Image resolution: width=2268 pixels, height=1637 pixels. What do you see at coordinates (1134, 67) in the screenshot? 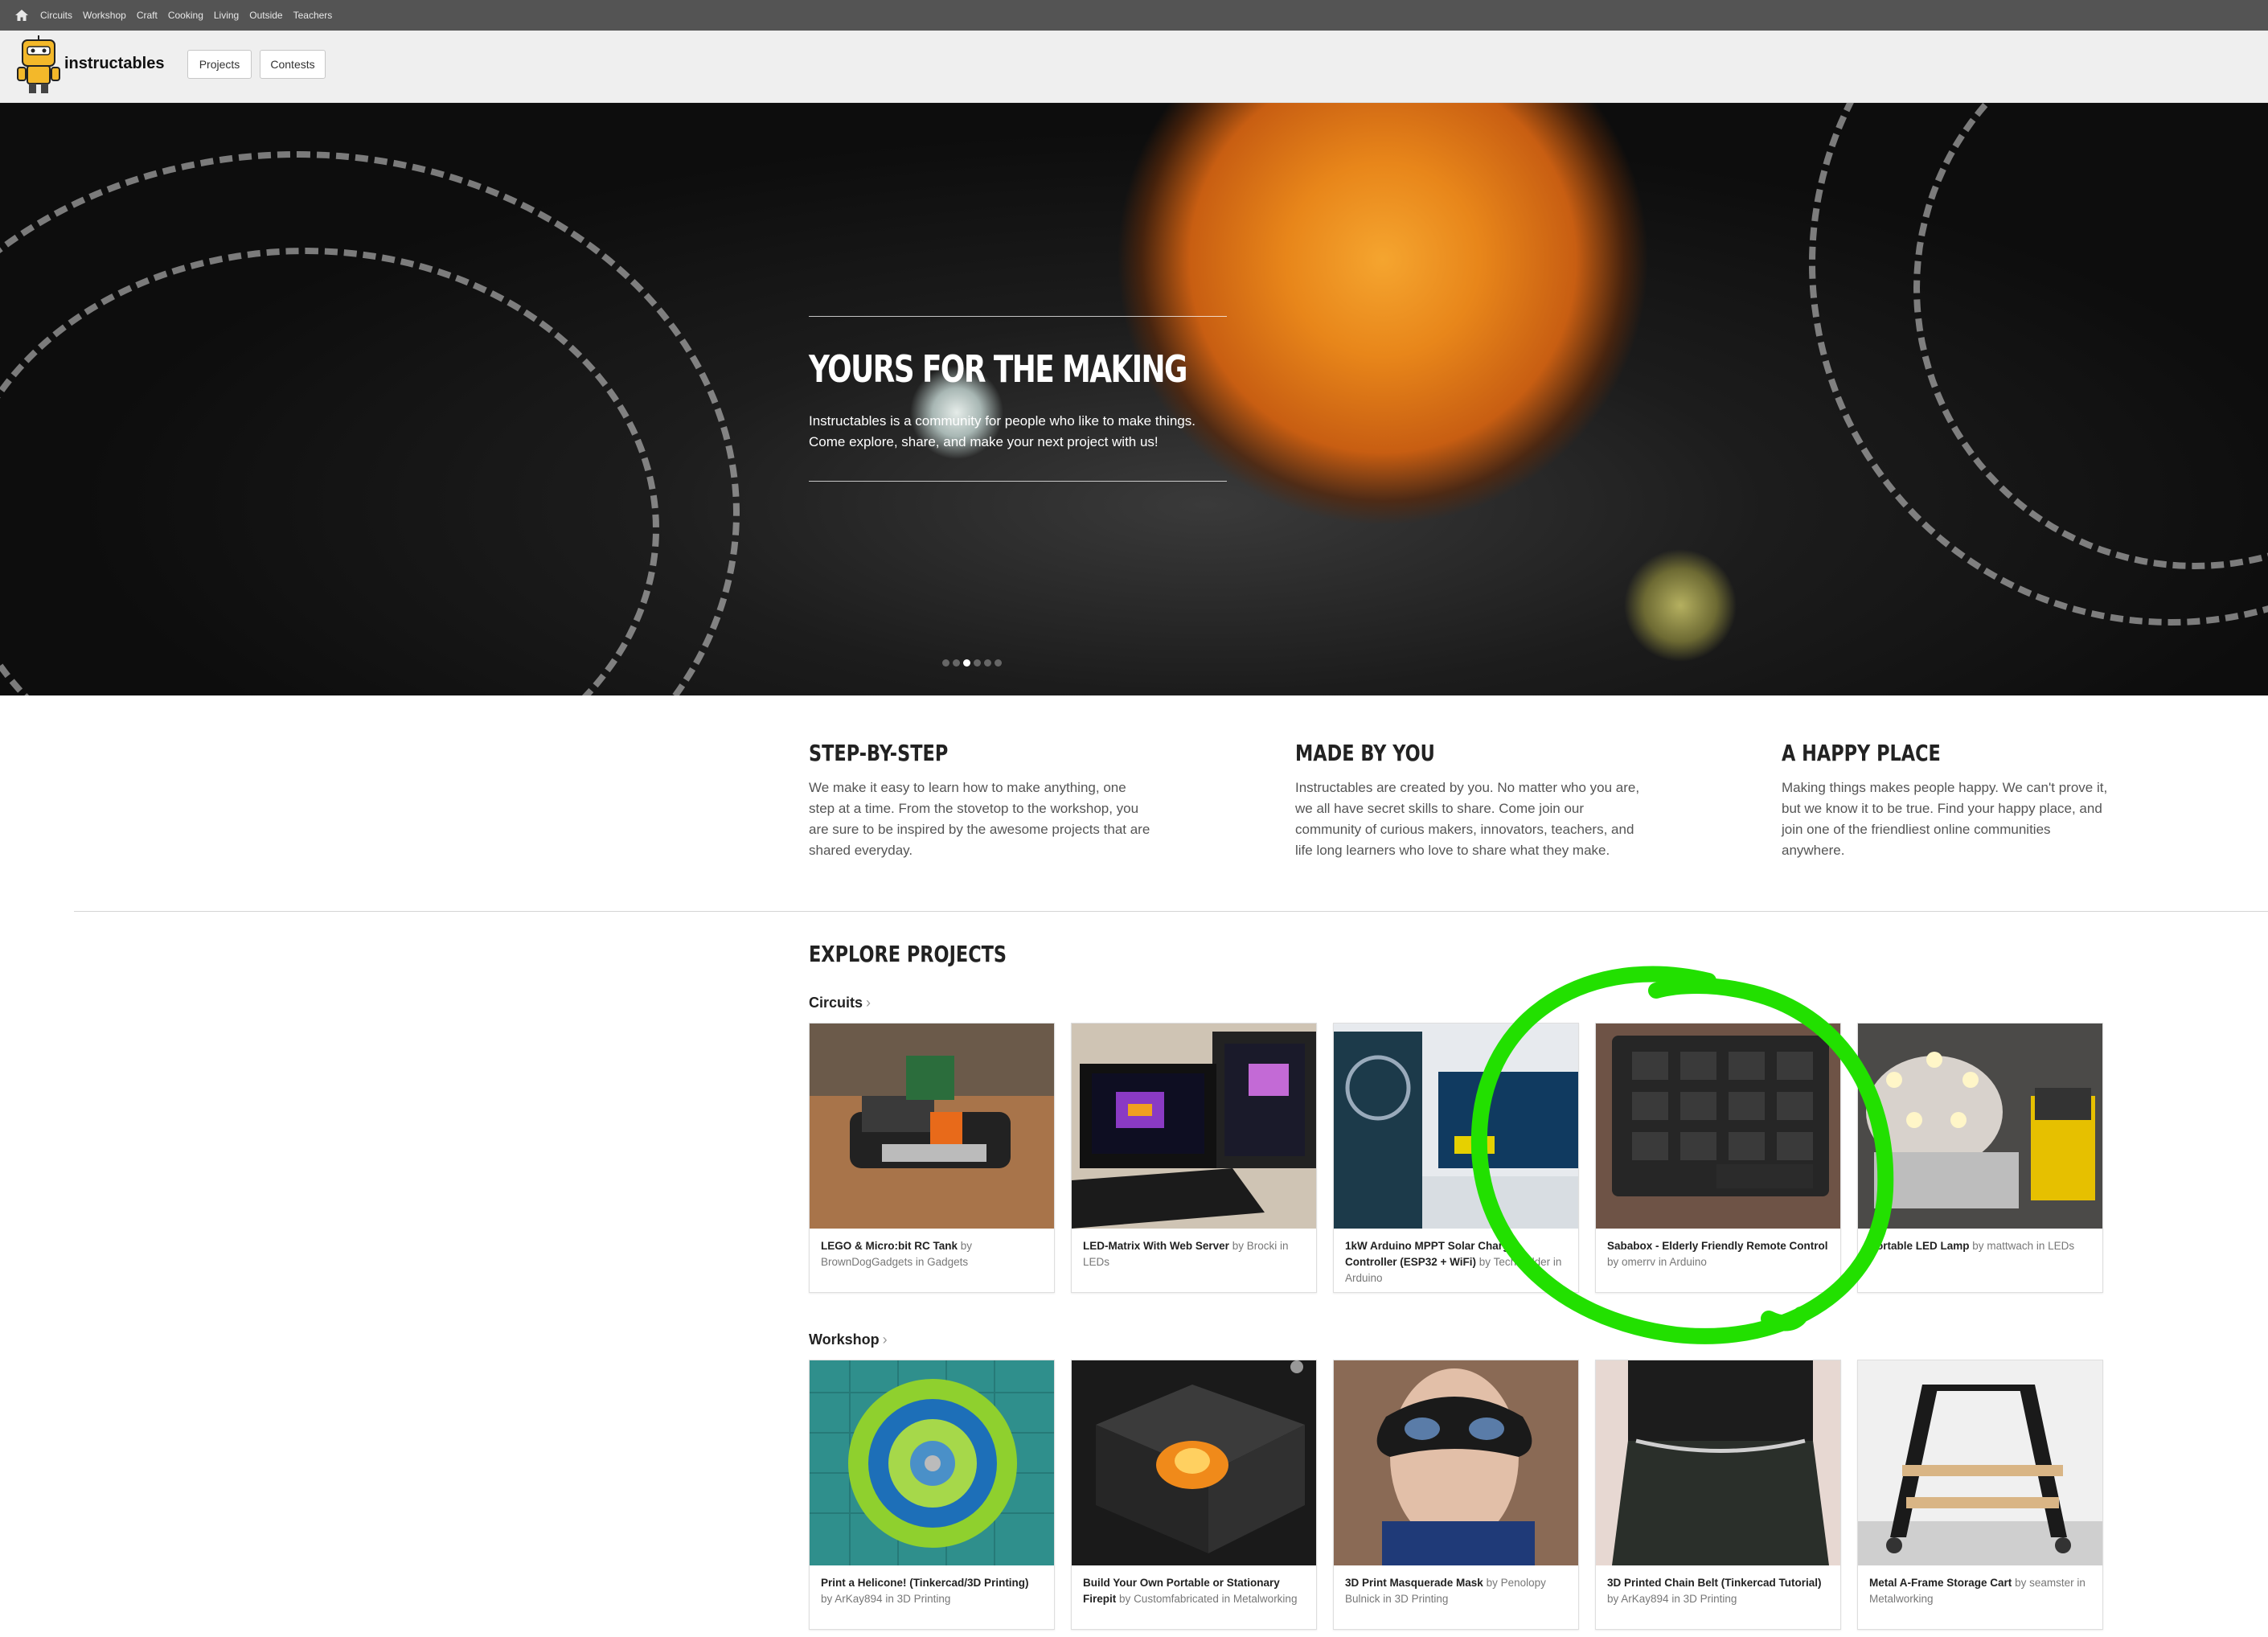
I see `site-header: instructables Projects Contests` at bounding box center [1134, 67].